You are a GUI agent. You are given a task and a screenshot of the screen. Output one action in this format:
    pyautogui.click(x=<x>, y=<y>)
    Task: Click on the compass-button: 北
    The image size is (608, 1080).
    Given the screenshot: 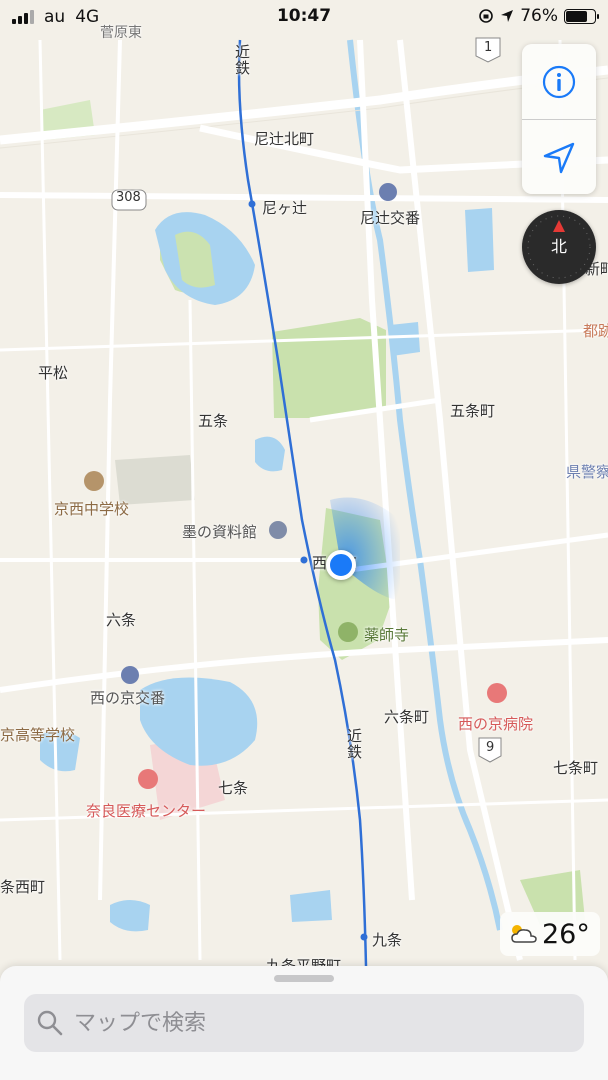 What is the action you would take?
    pyautogui.click(x=559, y=247)
    